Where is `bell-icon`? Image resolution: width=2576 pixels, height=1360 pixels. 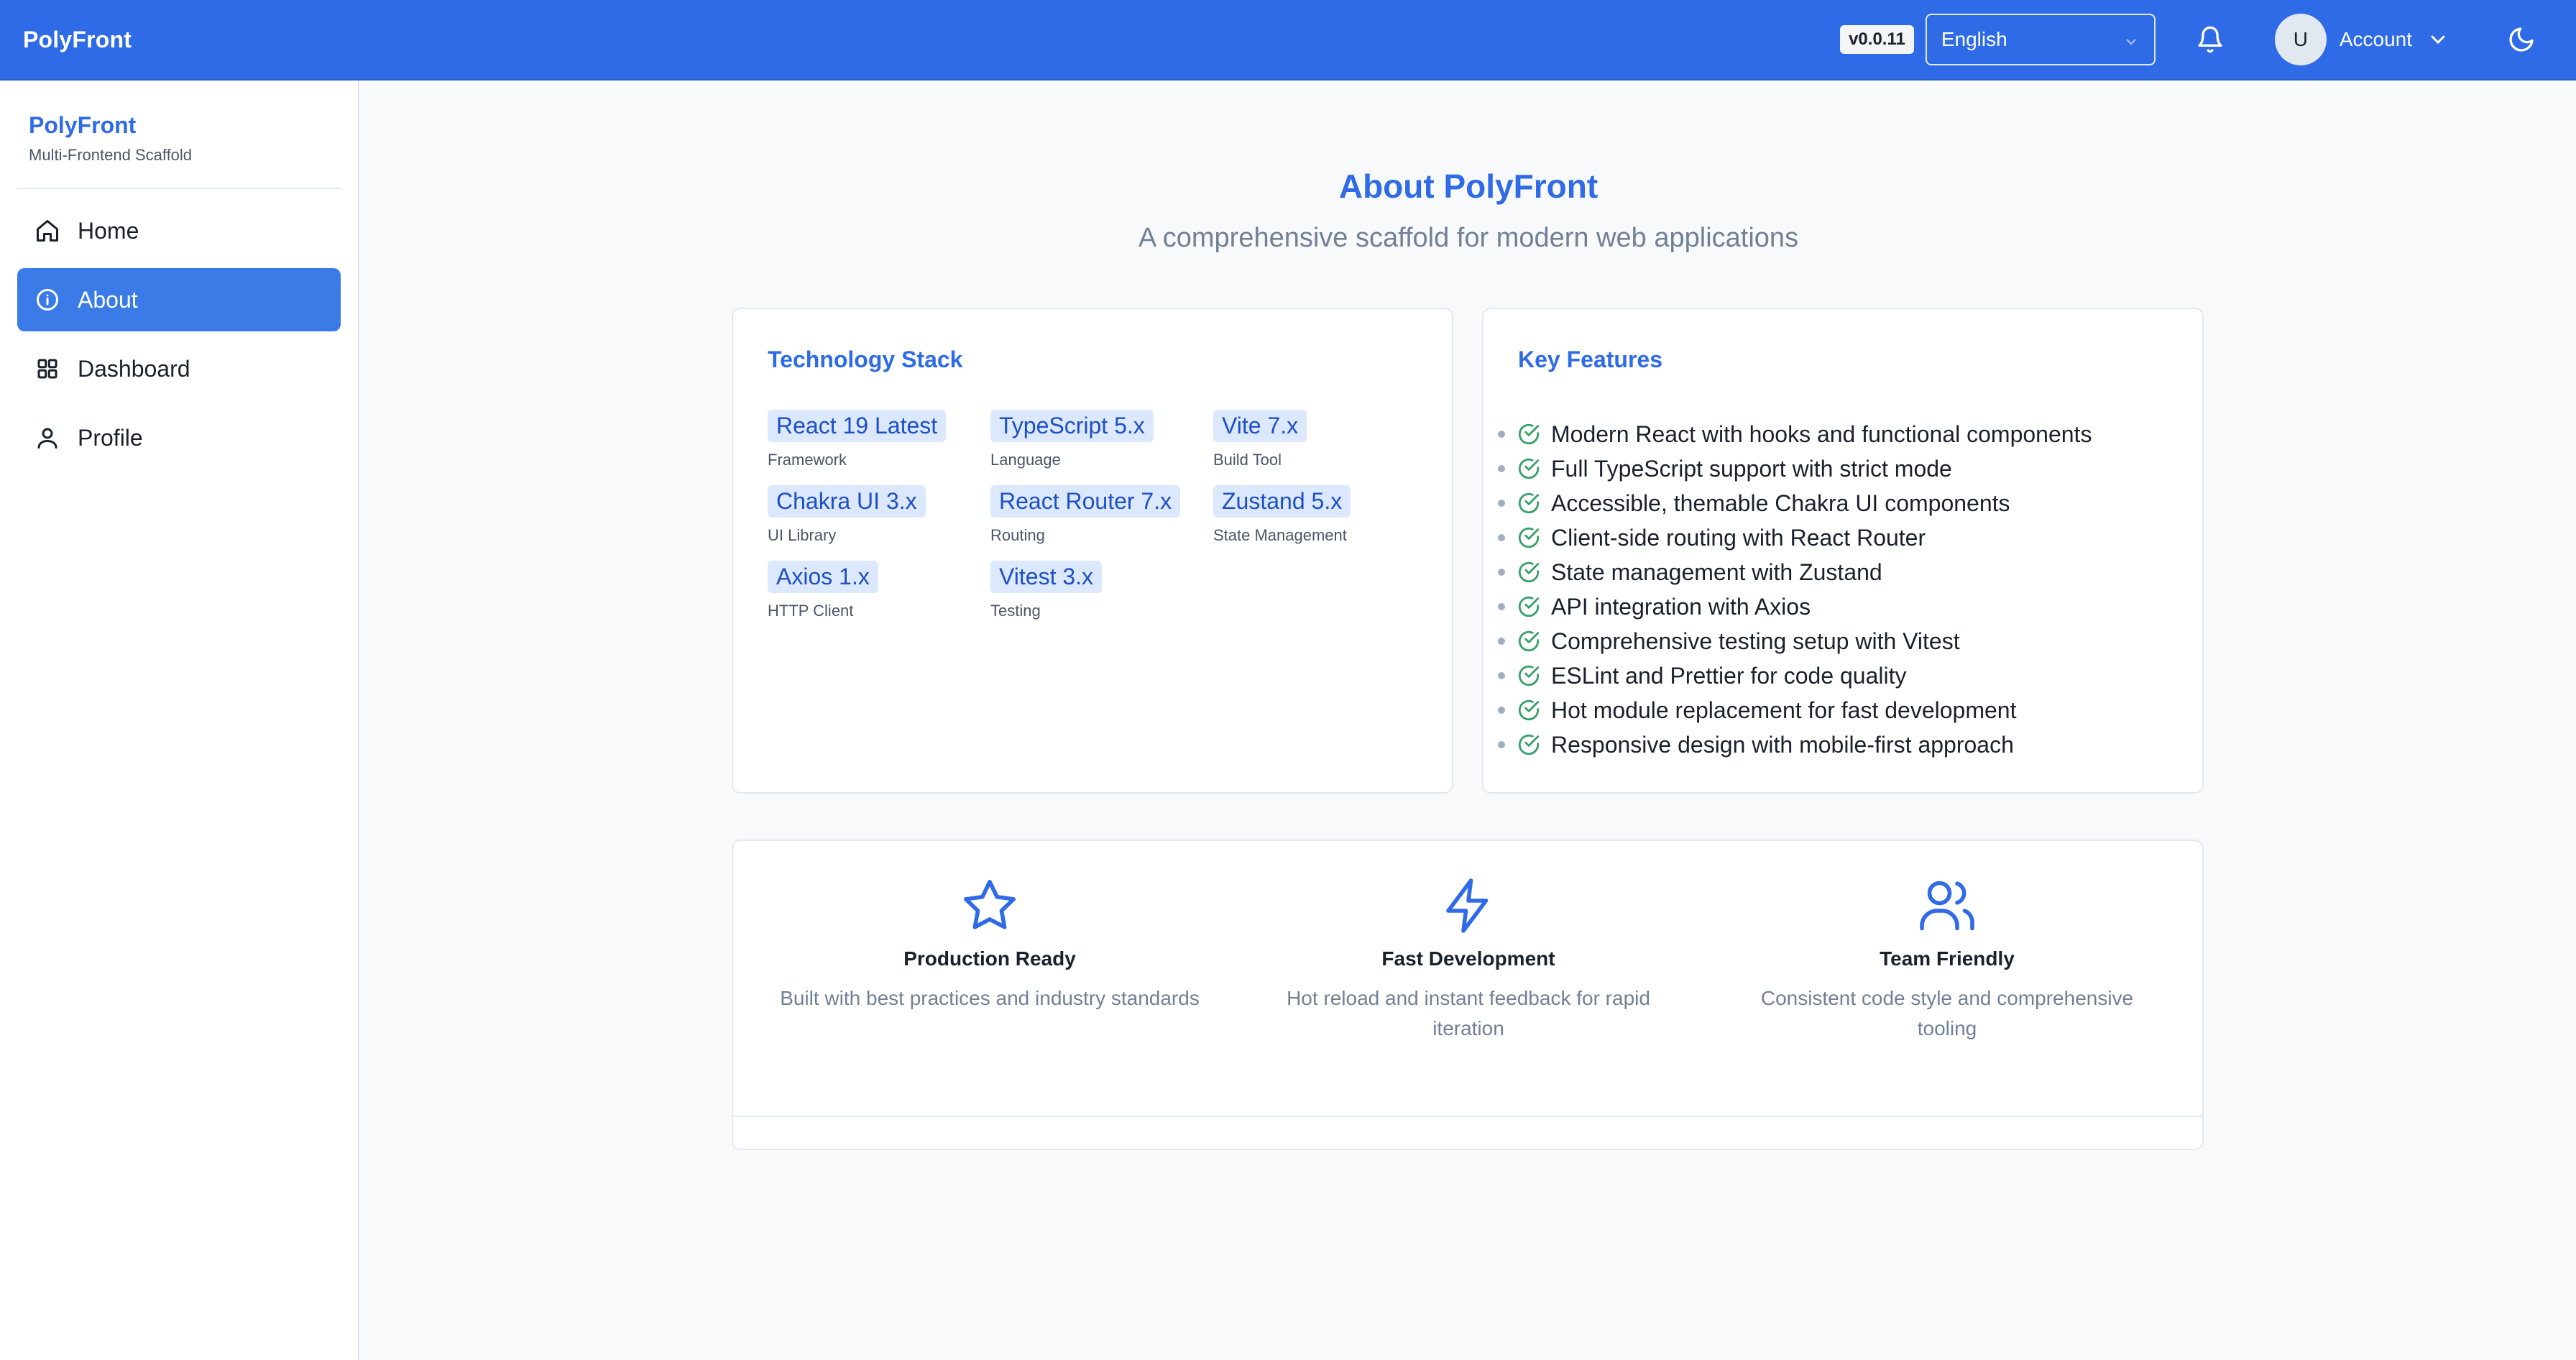 bell-icon is located at coordinates (2210, 39).